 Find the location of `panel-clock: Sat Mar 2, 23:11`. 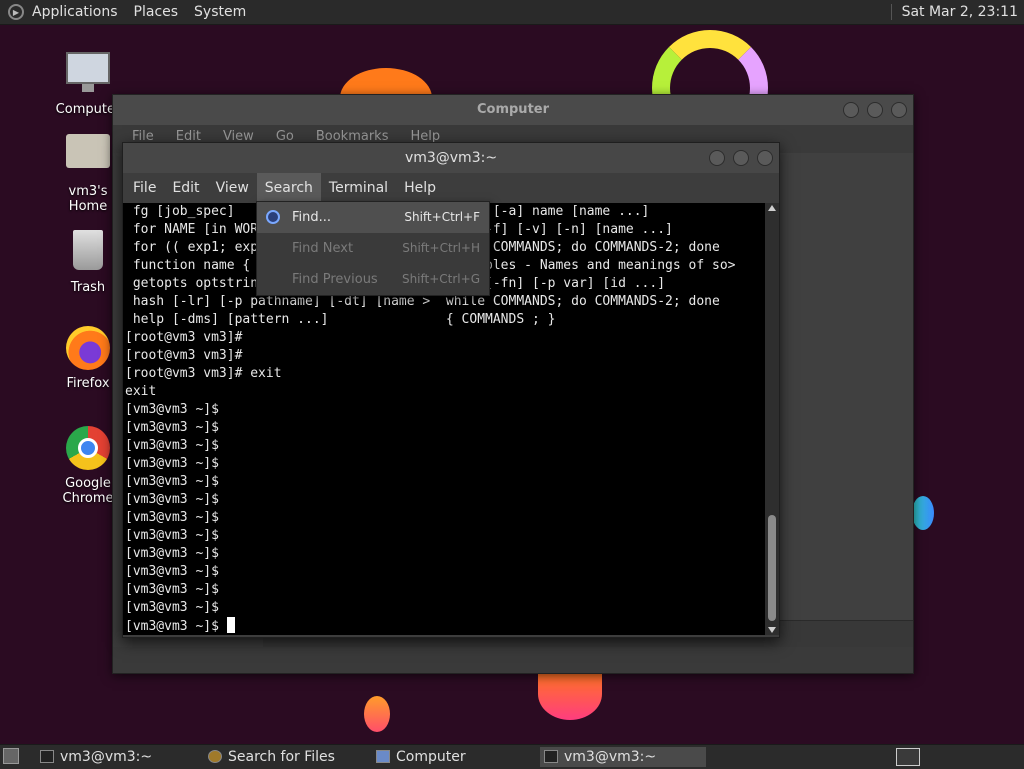

panel-clock: Sat Mar 2, 23:11 is located at coordinates (954, 12).